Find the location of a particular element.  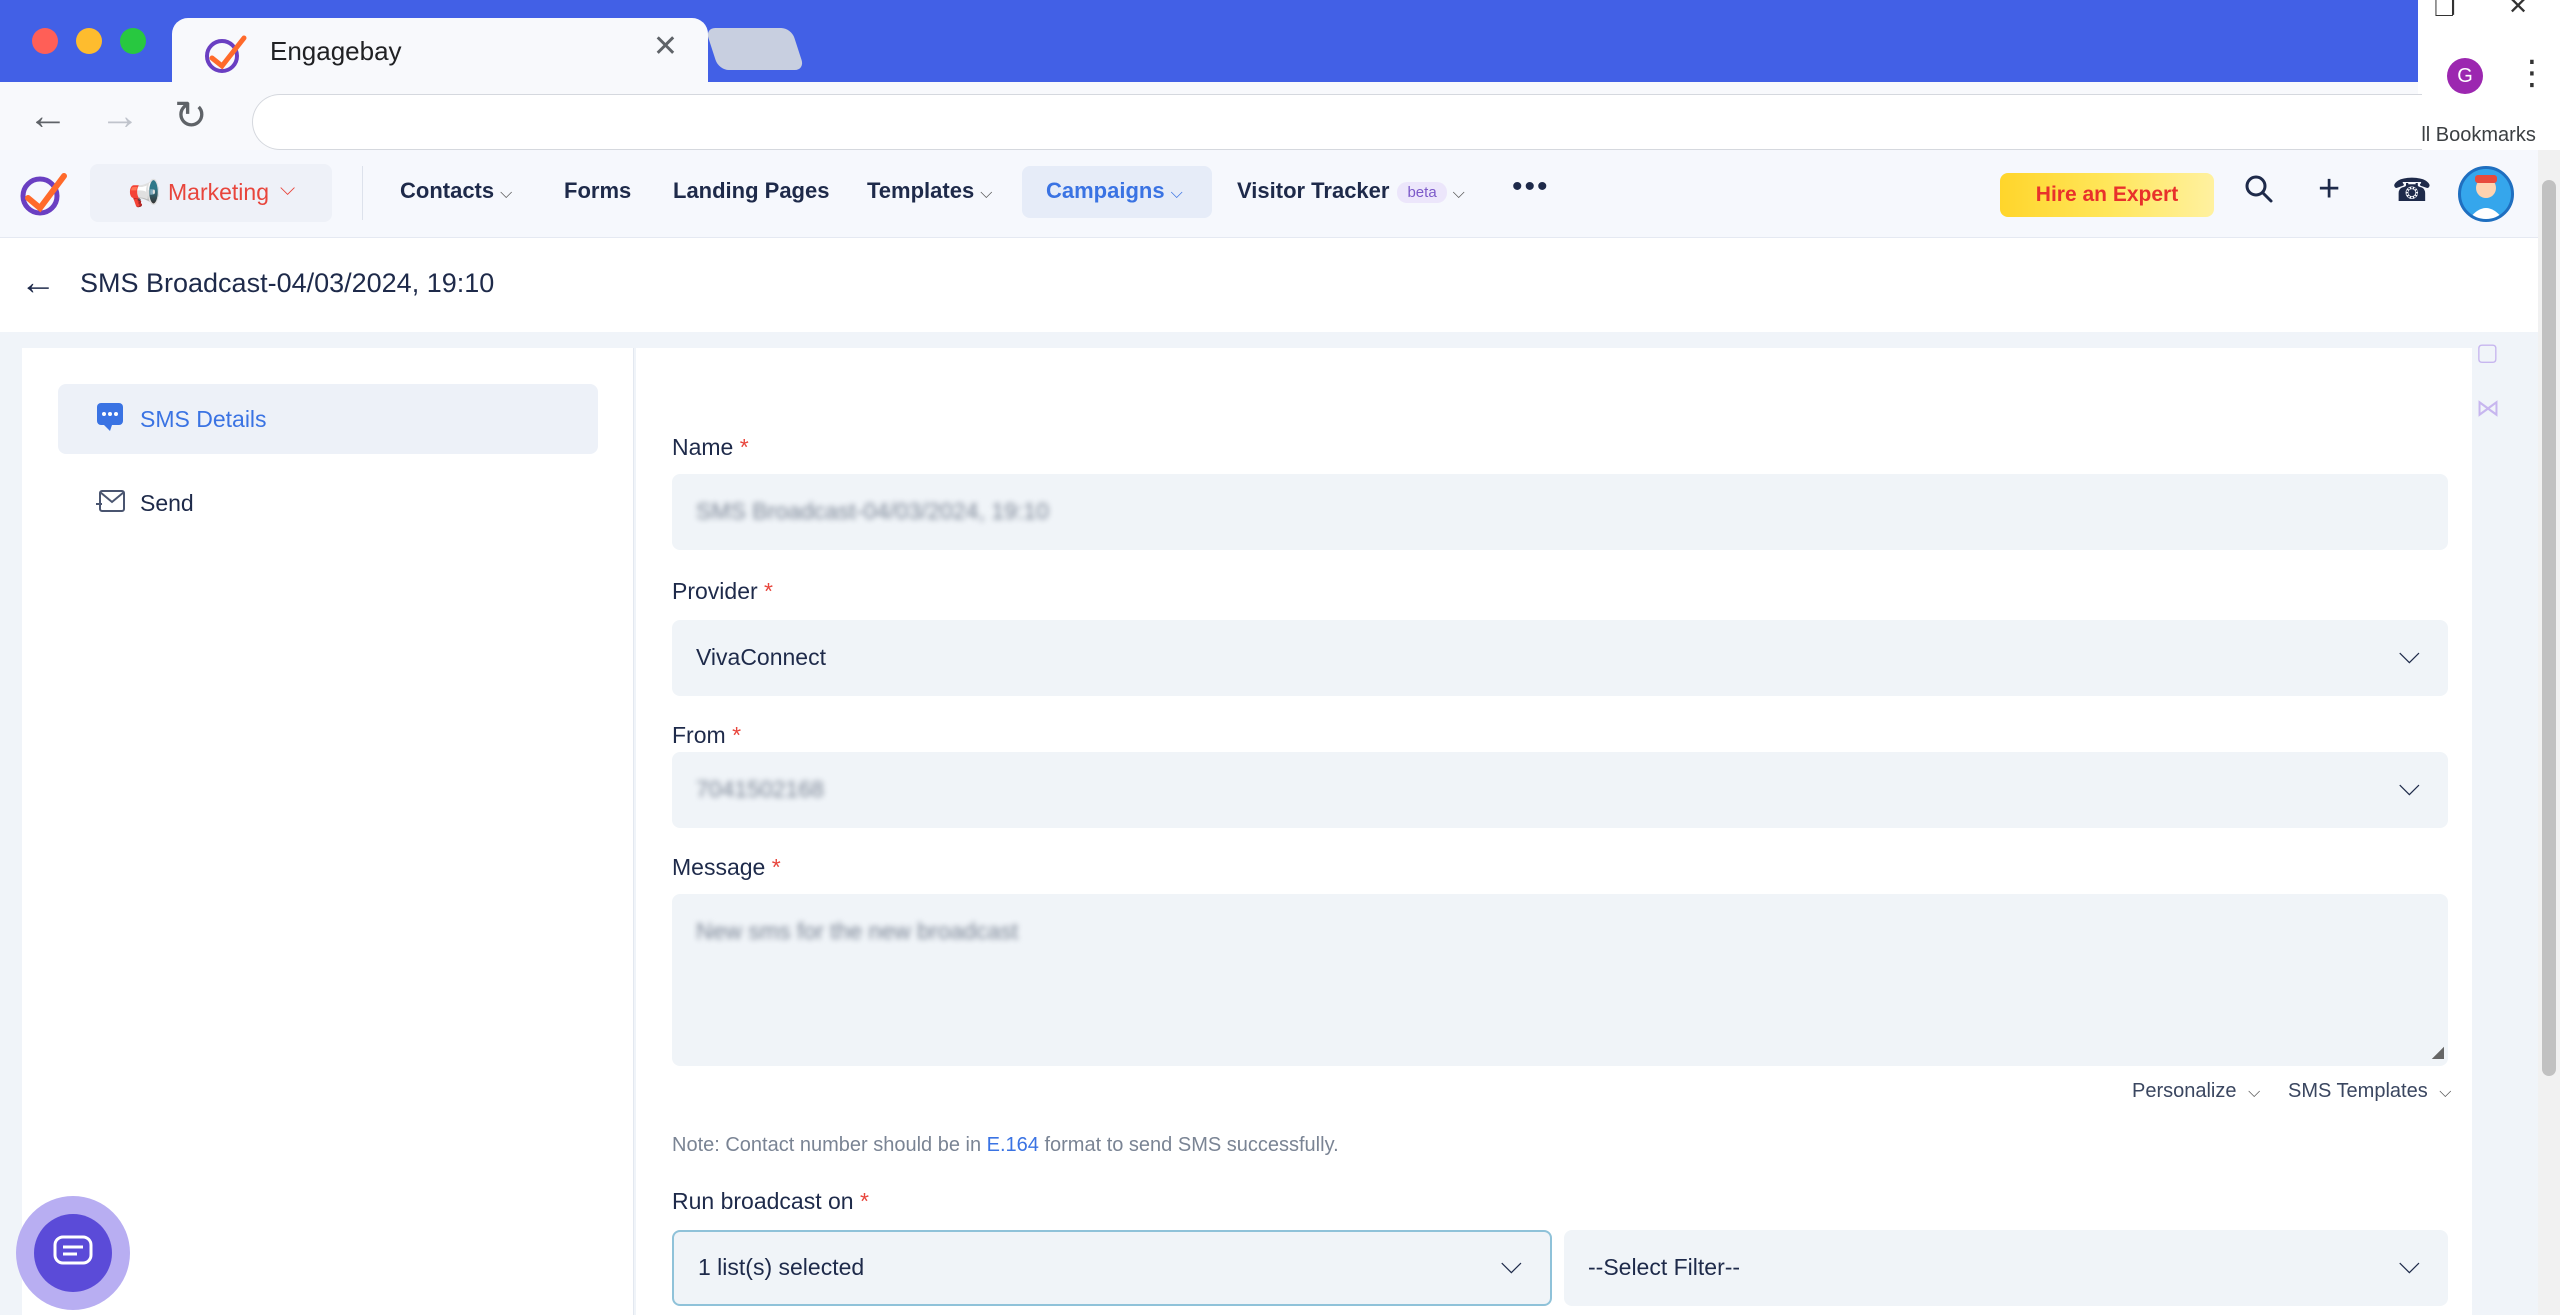

name-label: Name * is located at coordinates (710, 447).